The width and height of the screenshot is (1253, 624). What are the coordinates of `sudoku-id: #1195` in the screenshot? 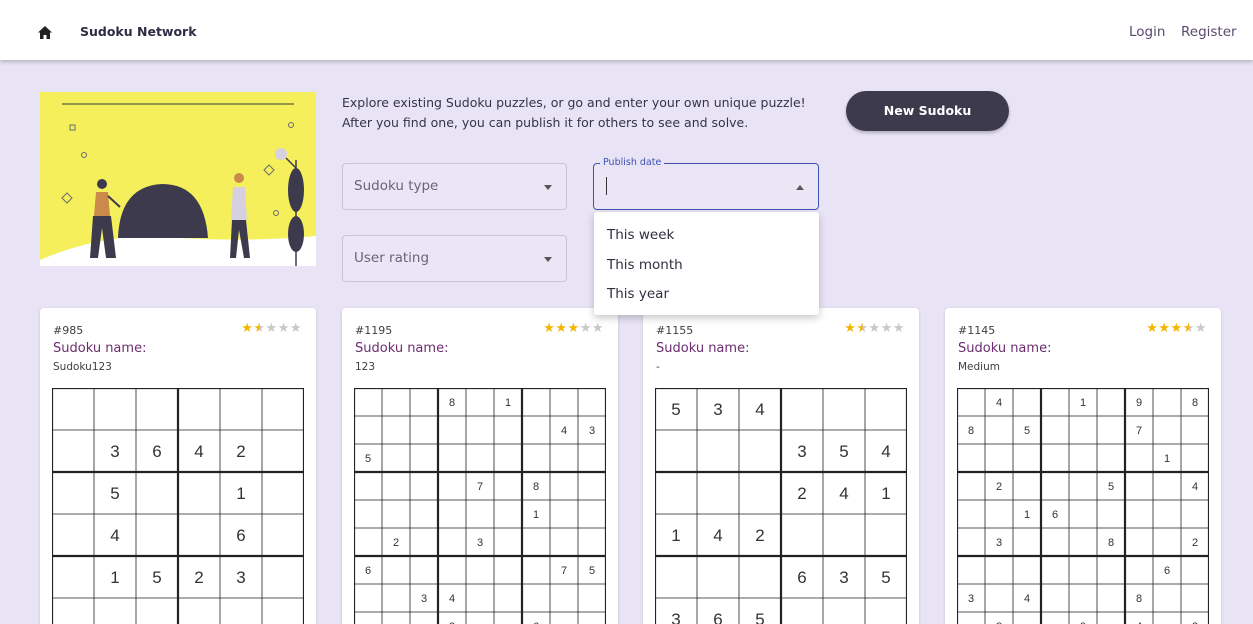 It's located at (374, 330).